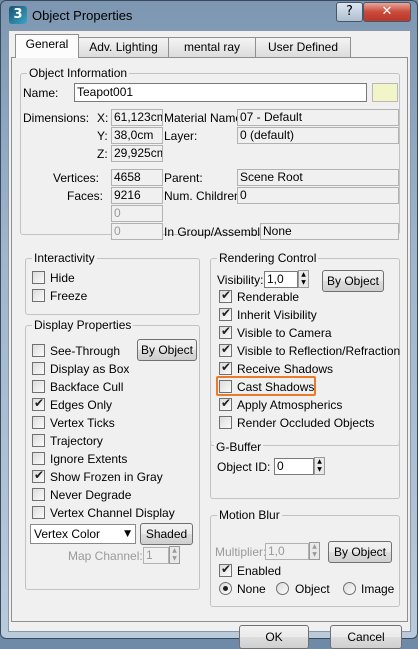 The image size is (418, 649). What do you see at coordinates (102, 136) in the screenshot?
I see `dimension-y-label: Y:` at bounding box center [102, 136].